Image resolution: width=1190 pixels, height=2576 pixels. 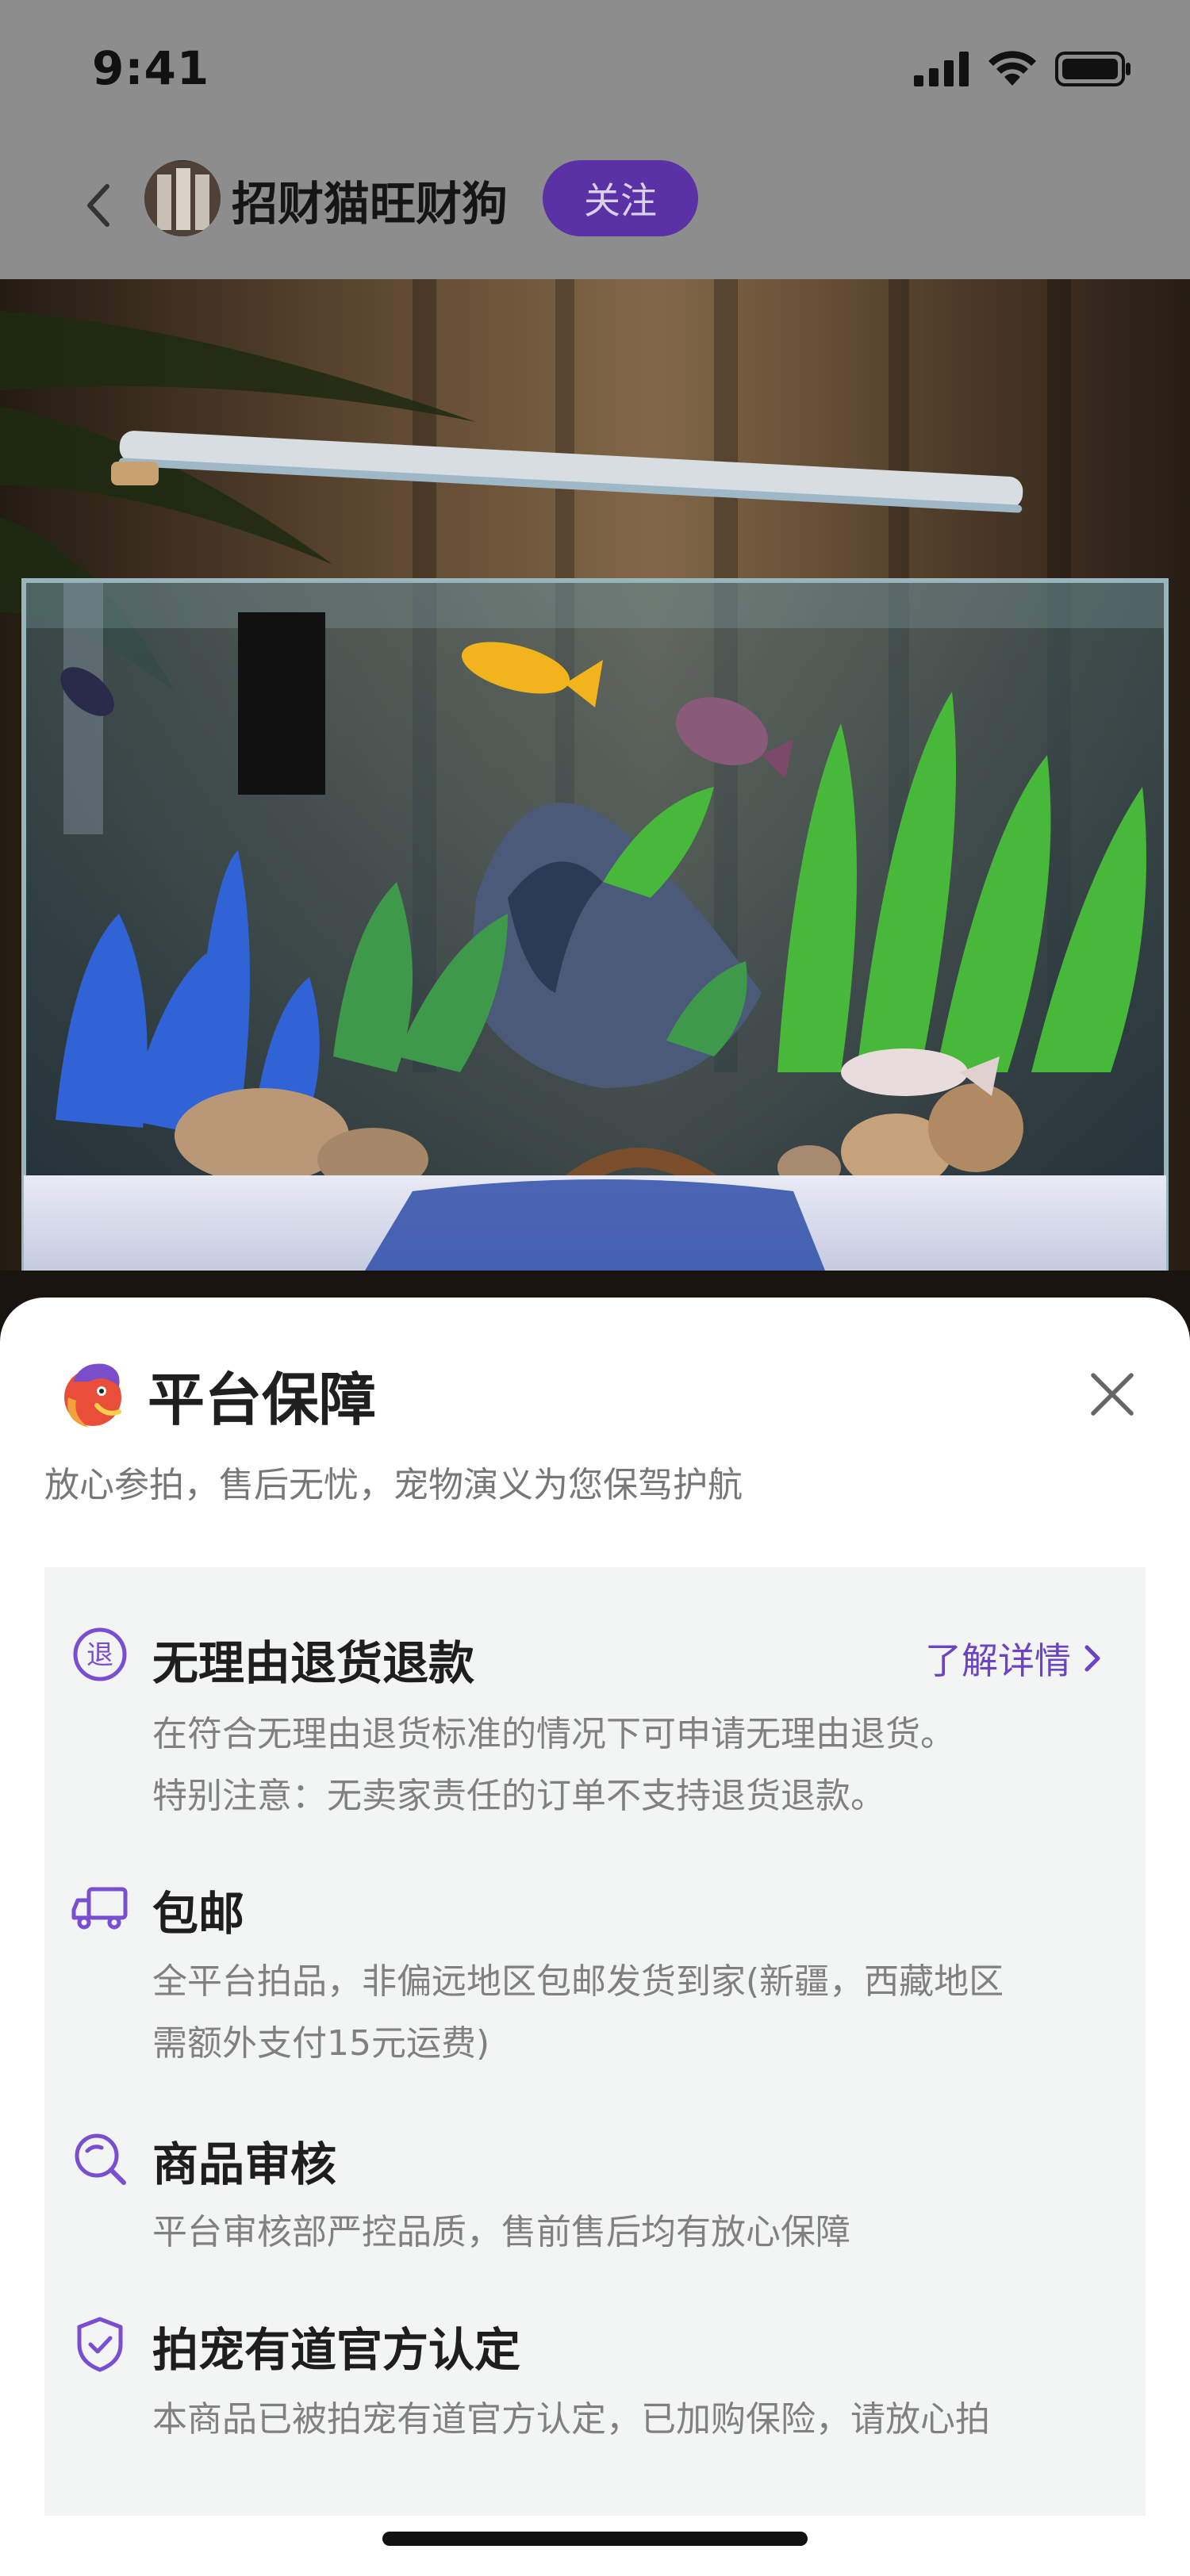 I want to click on desc-line: 特别注意：无卖家责任的订单不支持退货退款。, so click(x=518, y=1796).